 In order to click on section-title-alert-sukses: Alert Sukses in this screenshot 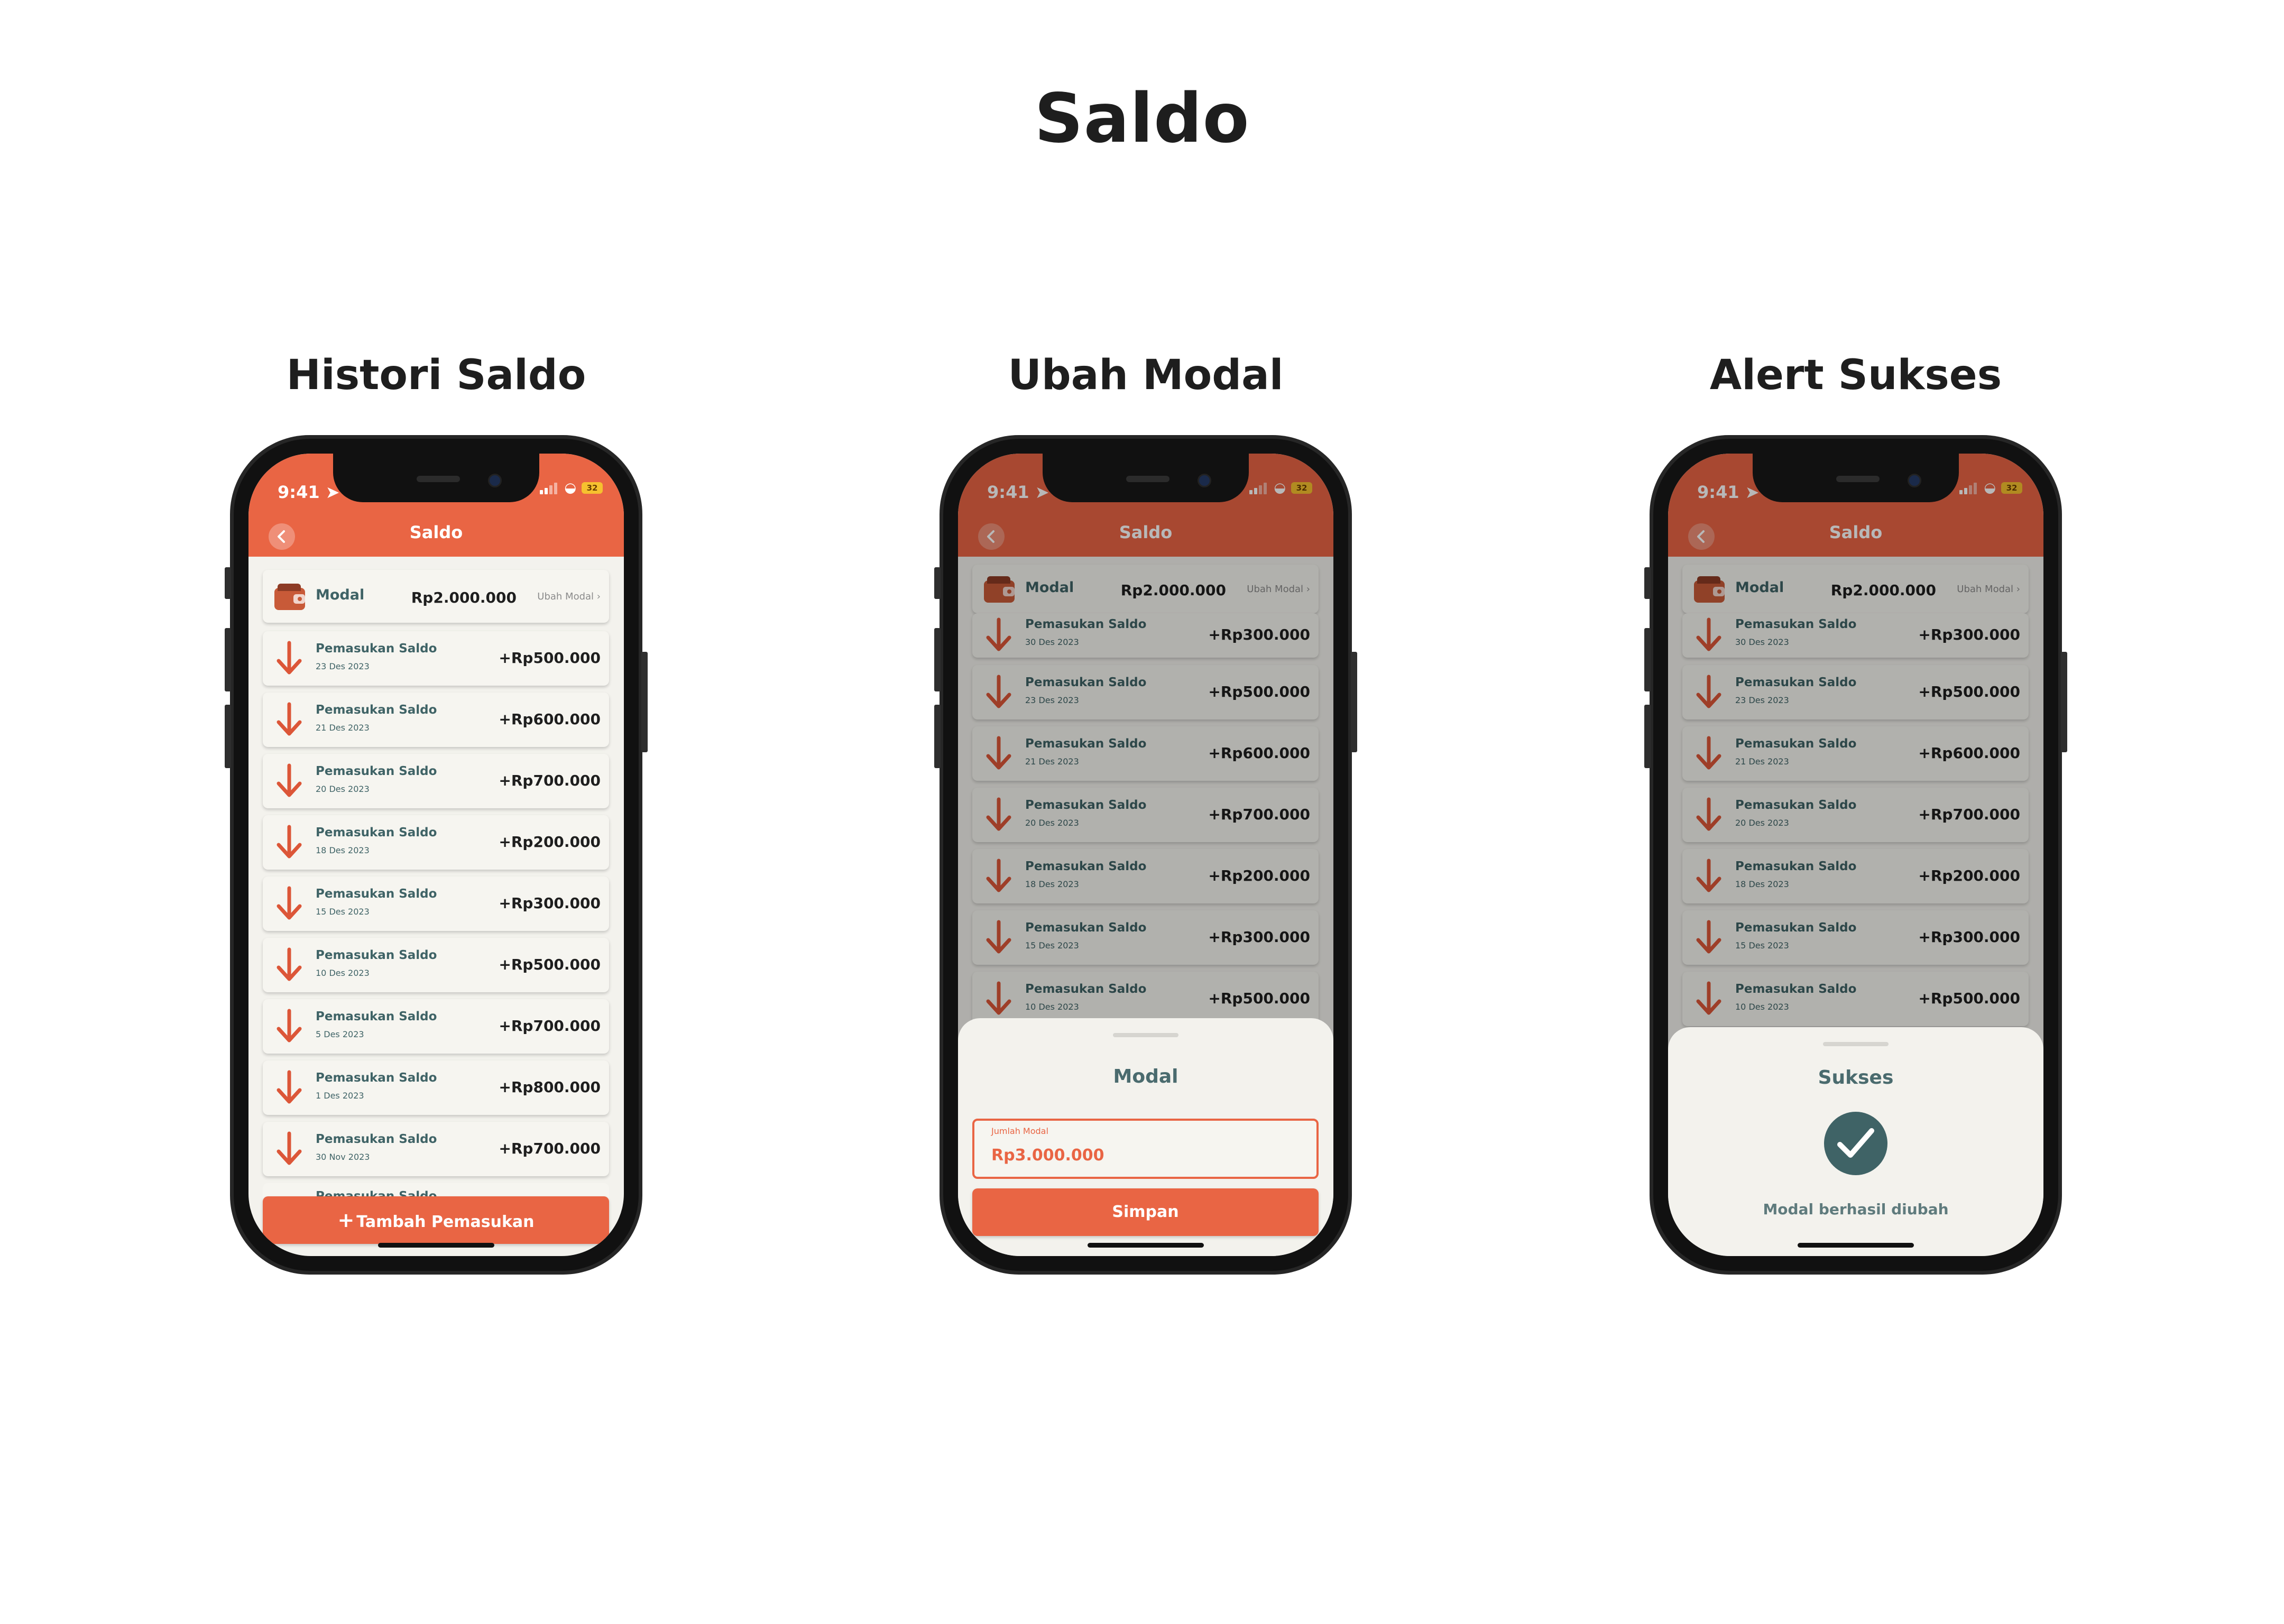, I will do `click(1855, 376)`.